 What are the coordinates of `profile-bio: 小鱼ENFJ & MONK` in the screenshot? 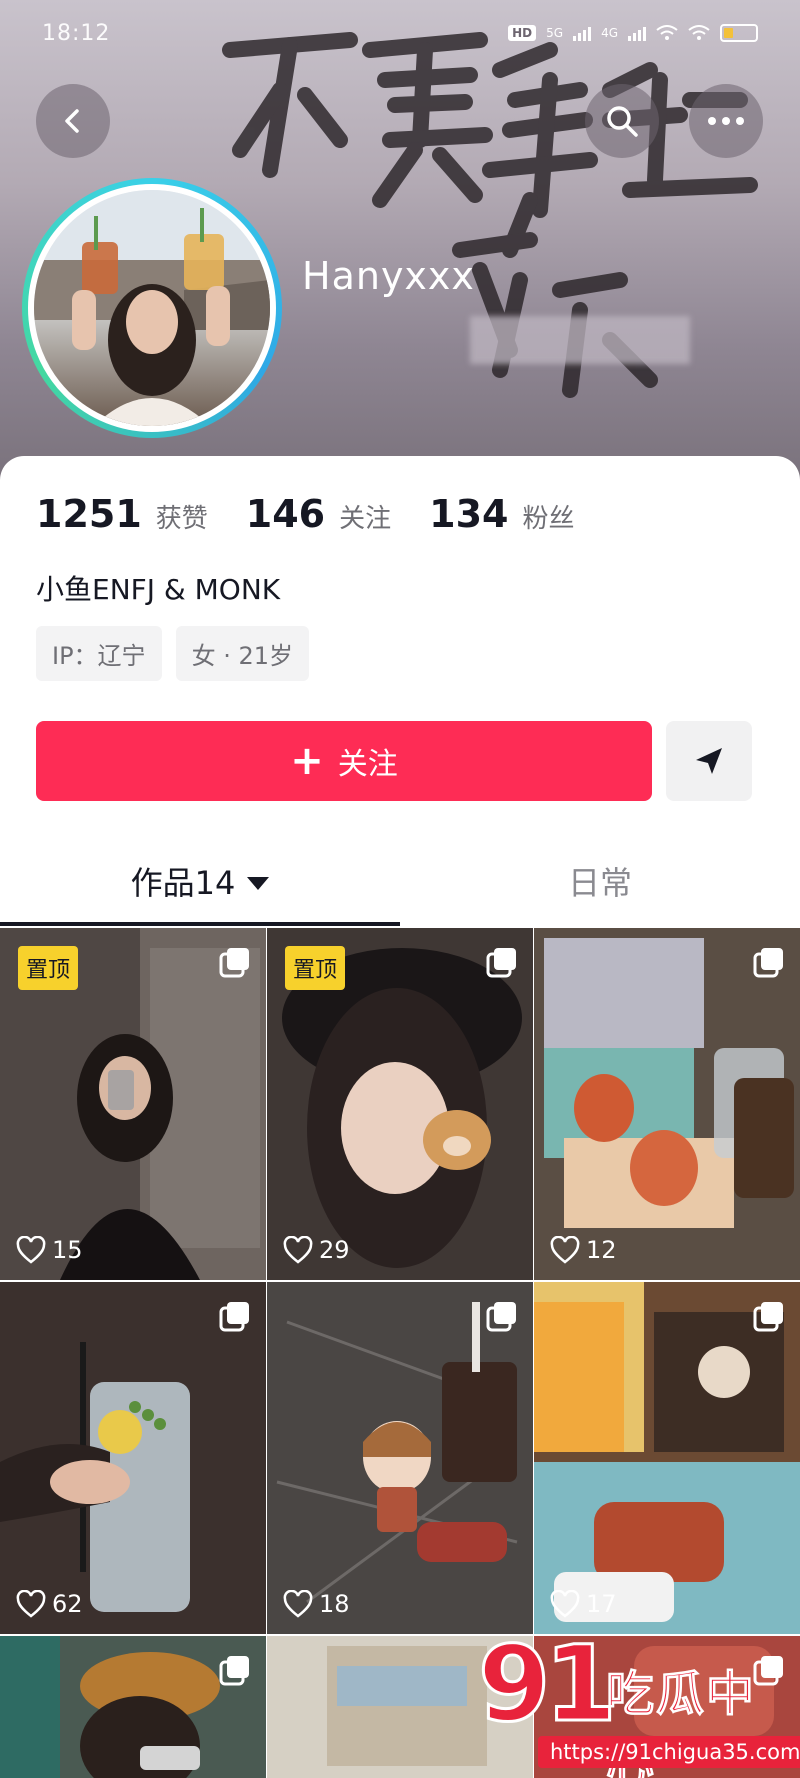 It's located at (158, 589).